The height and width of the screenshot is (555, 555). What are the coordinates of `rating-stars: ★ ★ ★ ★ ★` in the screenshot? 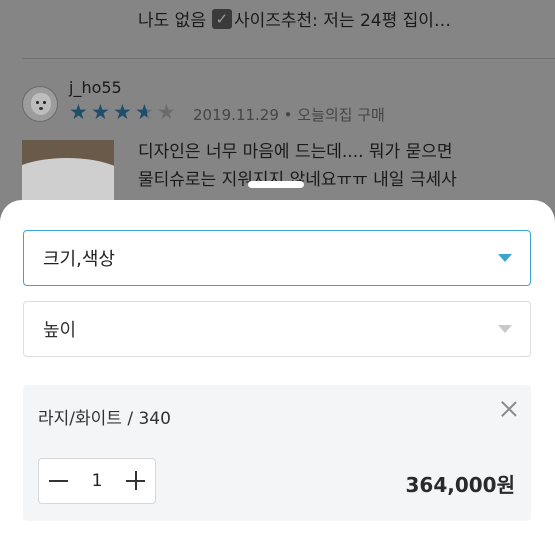 It's located at (124, 112).